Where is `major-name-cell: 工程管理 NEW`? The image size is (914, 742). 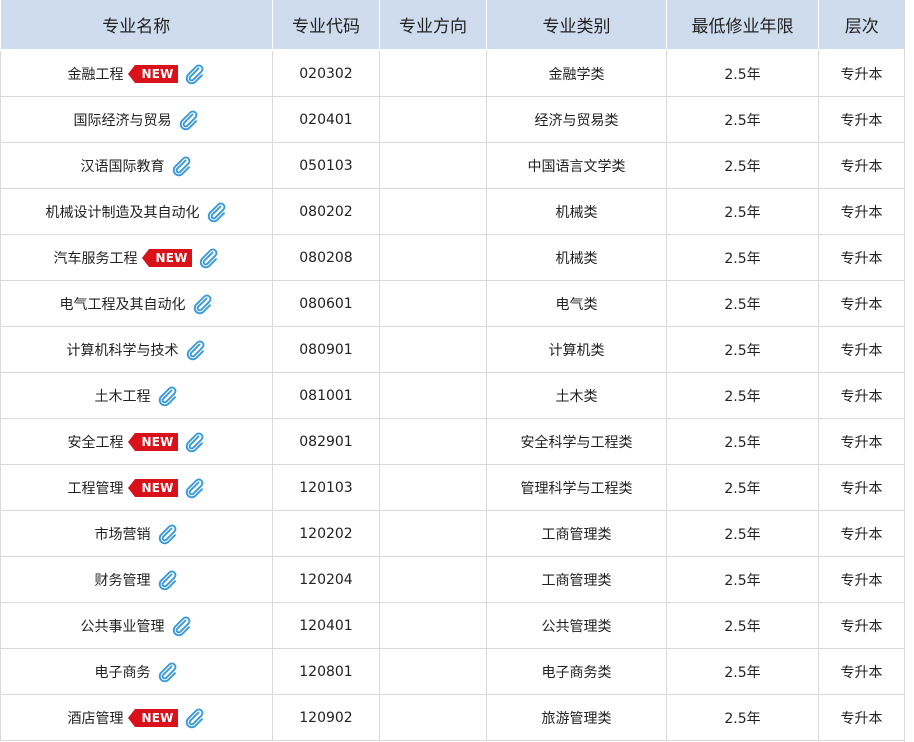
major-name-cell: 工程管理 NEW is located at coordinates (136, 487).